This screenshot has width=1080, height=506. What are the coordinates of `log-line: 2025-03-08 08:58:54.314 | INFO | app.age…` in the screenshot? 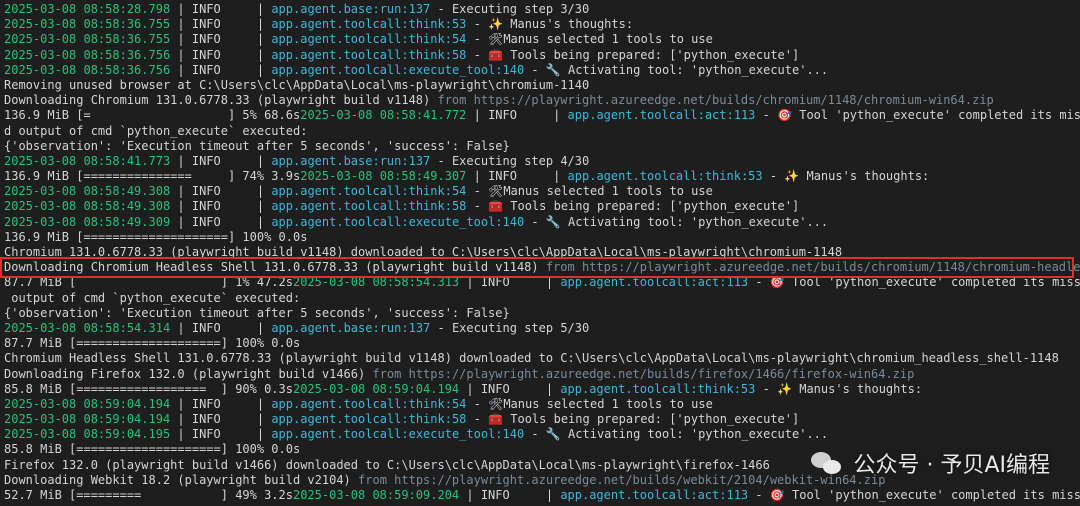 It's located at (542, 328).